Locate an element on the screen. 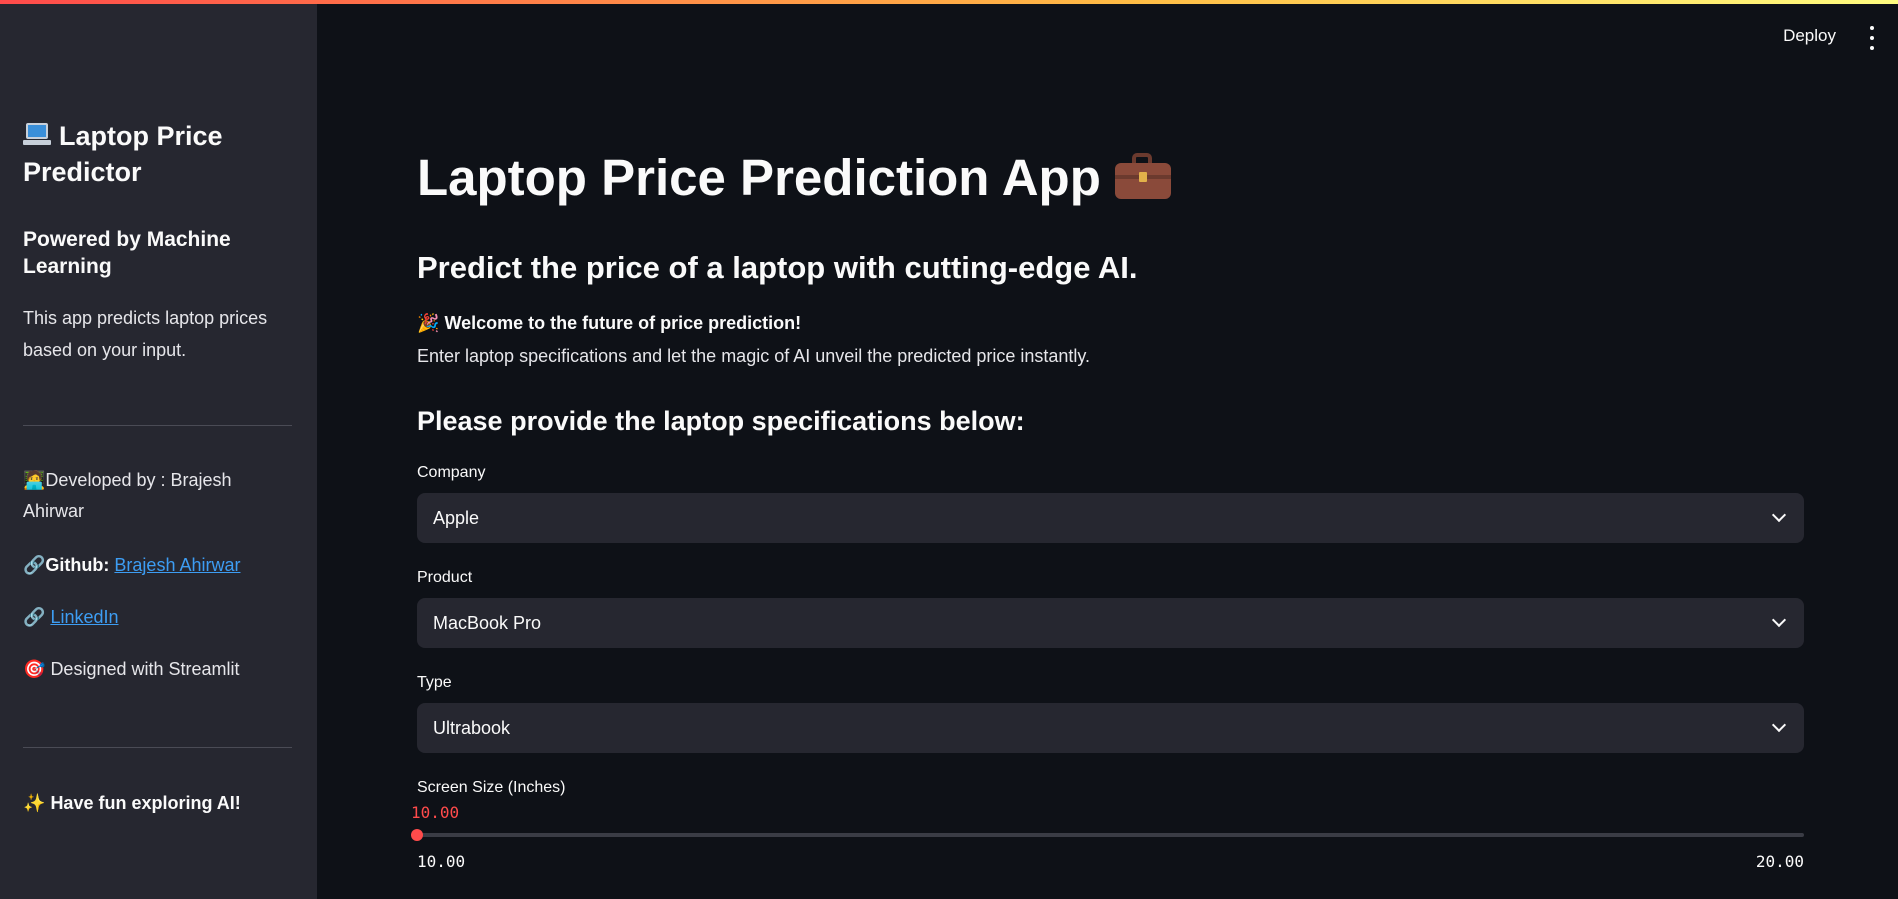  product-select-value: MacBook Pro is located at coordinates (487, 622).